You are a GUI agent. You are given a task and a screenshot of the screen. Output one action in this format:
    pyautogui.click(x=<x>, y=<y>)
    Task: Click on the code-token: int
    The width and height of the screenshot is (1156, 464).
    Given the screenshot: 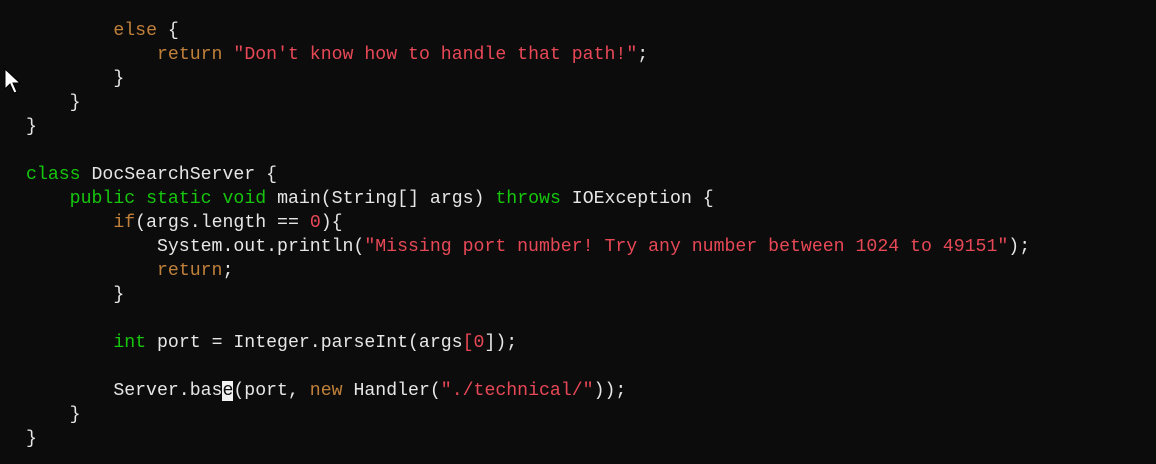 What is the action you would take?
    pyautogui.click(x=130, y=343)
    